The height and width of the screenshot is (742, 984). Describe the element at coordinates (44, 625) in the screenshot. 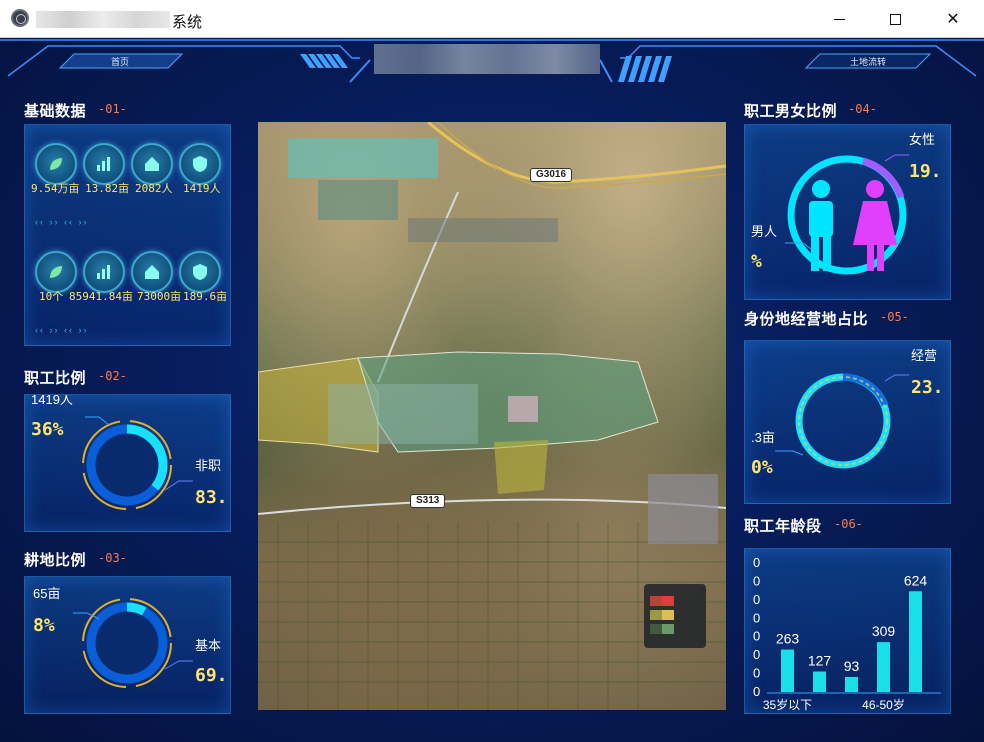

I see `farmland-ratio-left-pct: 8%` at that location.